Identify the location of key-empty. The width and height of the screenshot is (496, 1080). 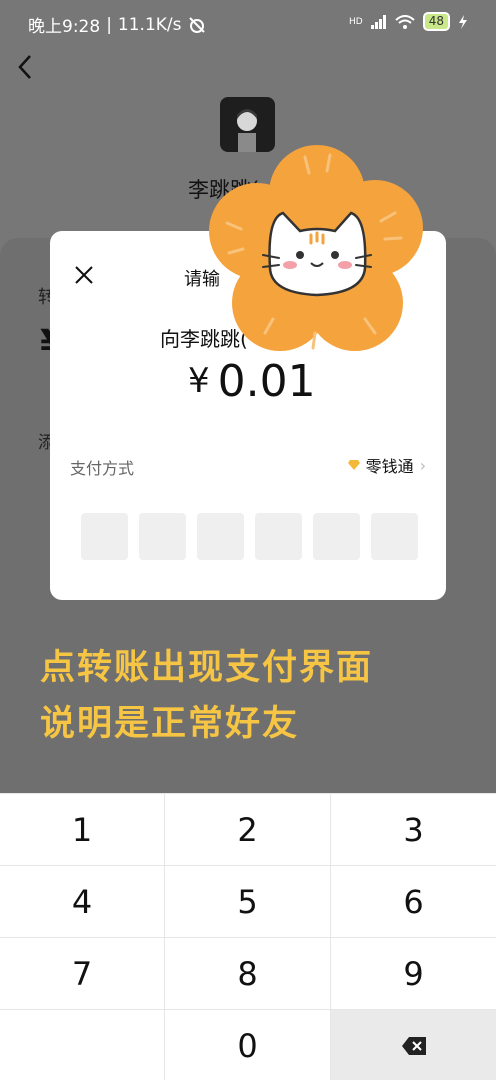
(82, 1045).